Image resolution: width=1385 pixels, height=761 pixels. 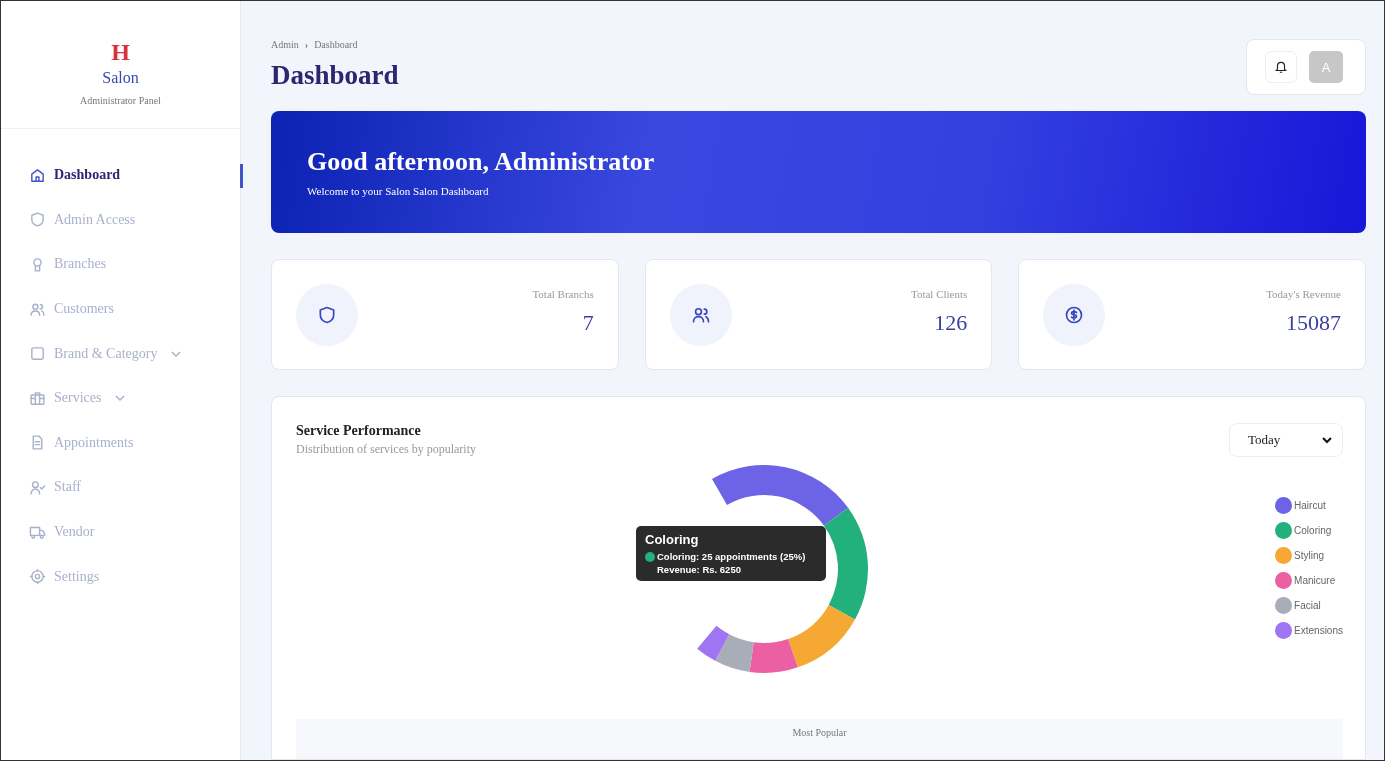 What do you see at coordinates (587, 322) in the screenshot?
I see `stat-value: 7` at bounding box center [587, 322].